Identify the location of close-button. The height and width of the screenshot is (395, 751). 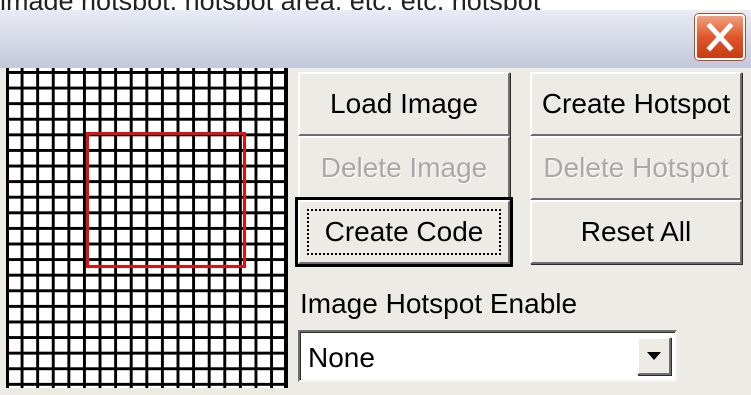
(720, 37).